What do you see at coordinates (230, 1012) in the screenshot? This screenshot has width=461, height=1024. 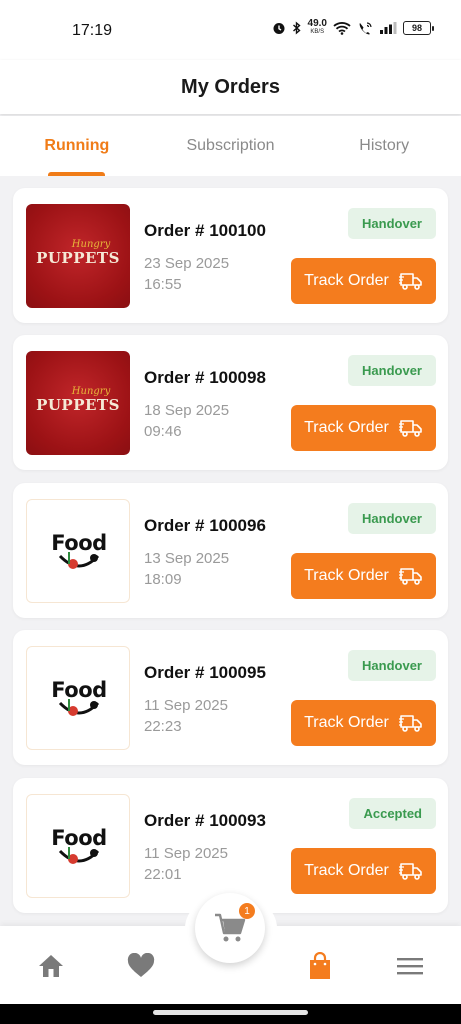 I see `gesture-bar` at bounding box center [230, 1012].